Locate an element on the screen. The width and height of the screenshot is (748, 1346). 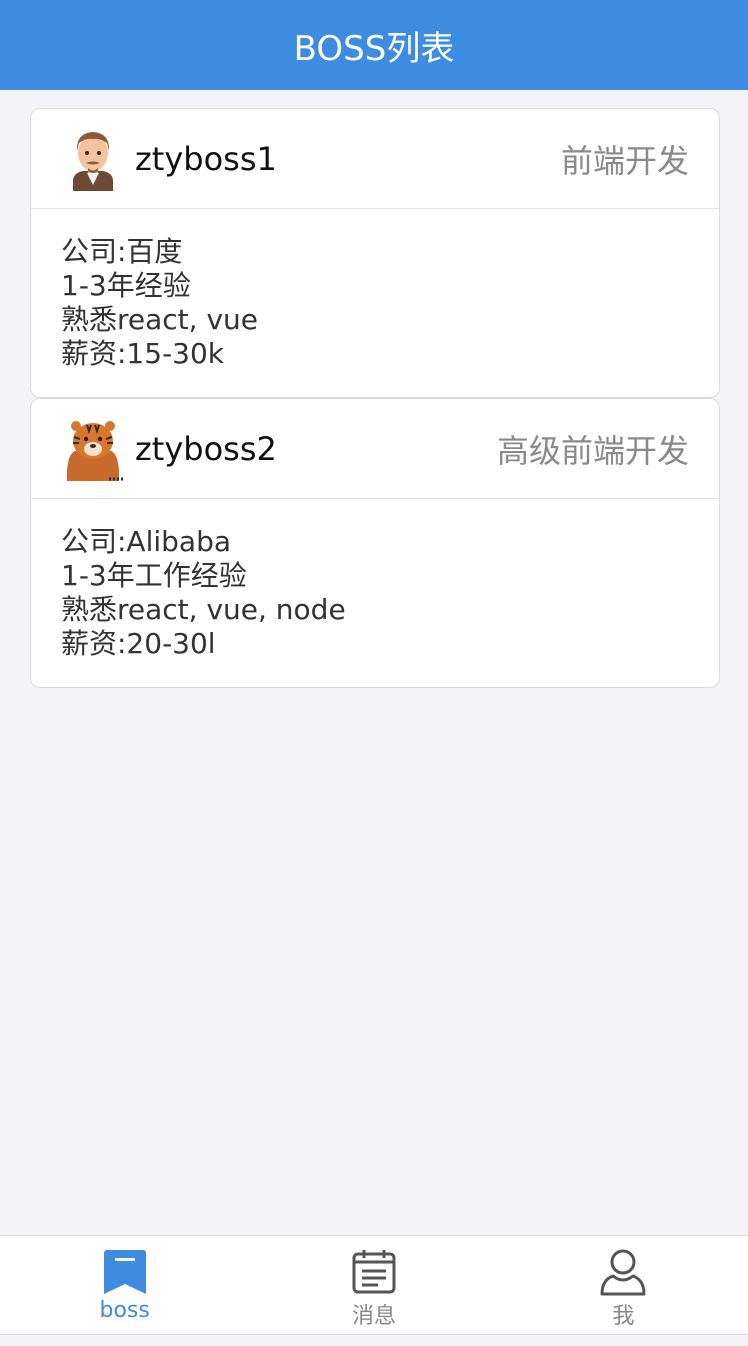
user-icon is located at coordinates (623, 1272).